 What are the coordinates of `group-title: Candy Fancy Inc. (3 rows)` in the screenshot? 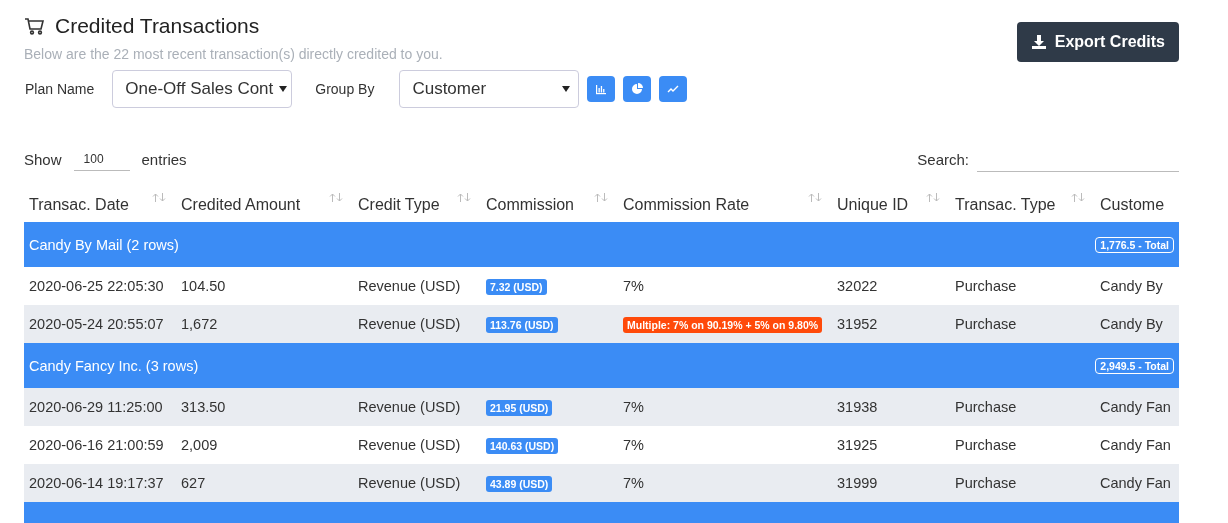 It's located at (114, 365).